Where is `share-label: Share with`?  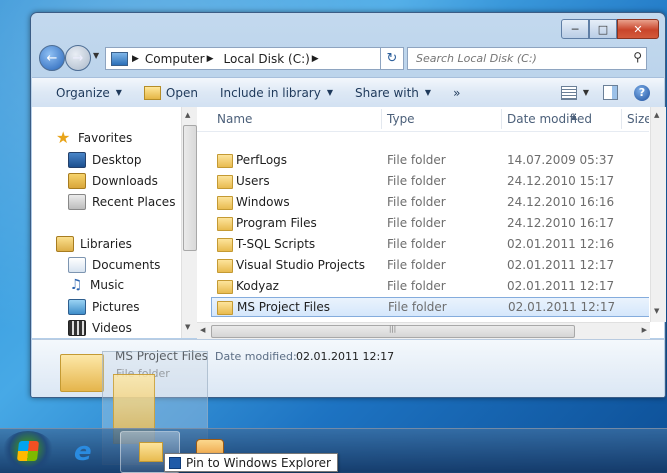
share-label: Share with is located at coordinates (387, 92).